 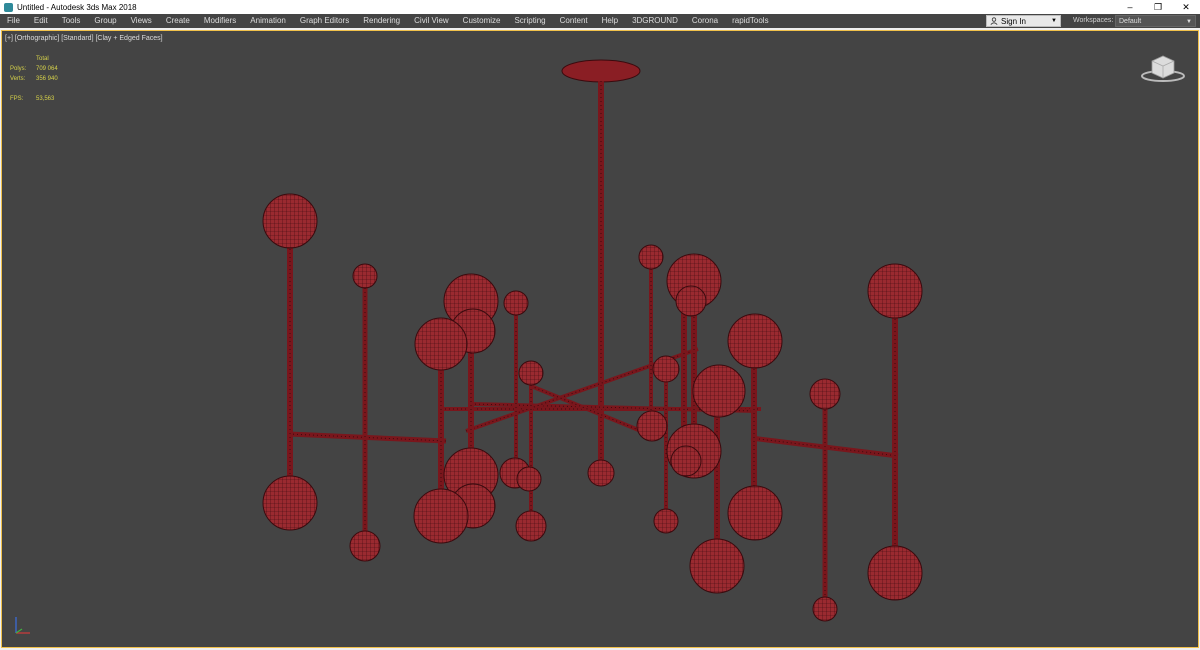 I want to click on menu-item-file: File, so click(x=13, y=21).